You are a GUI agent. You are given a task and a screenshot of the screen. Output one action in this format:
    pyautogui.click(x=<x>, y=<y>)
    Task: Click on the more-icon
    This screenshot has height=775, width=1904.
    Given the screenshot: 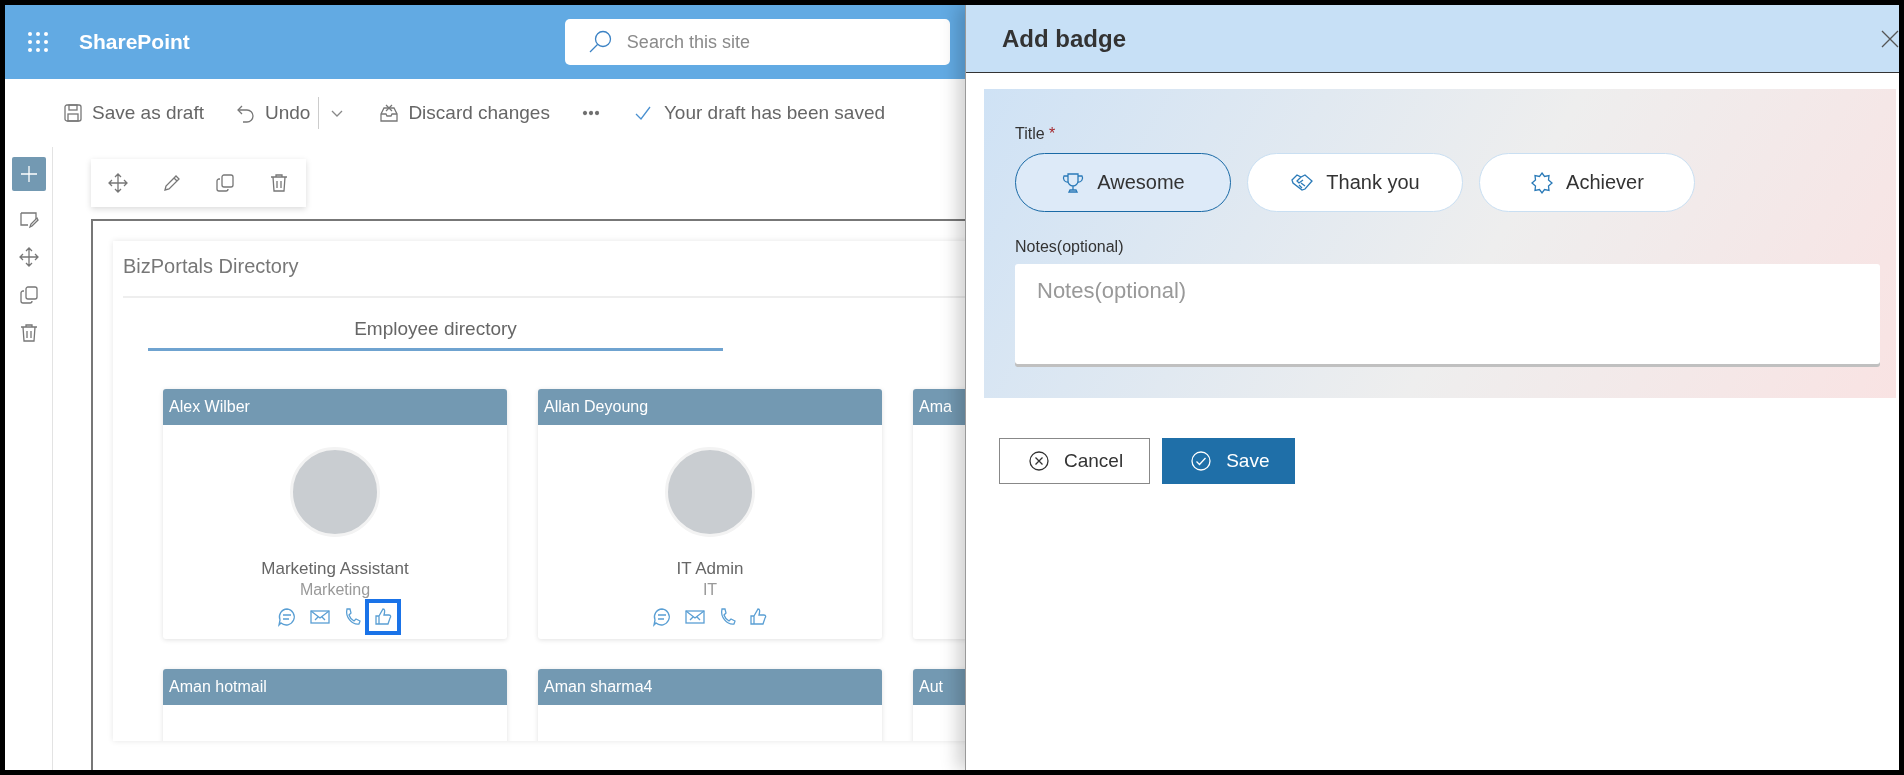 What is the action you would take?
    pyautogui.click(x=590, y=113)
    